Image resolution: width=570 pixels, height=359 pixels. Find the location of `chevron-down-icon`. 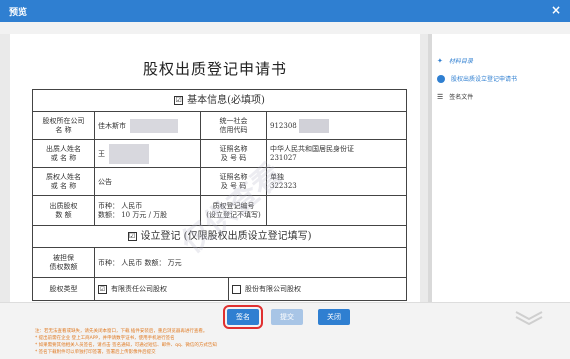

chevron-down-icon is located at coordinates (529, 317).